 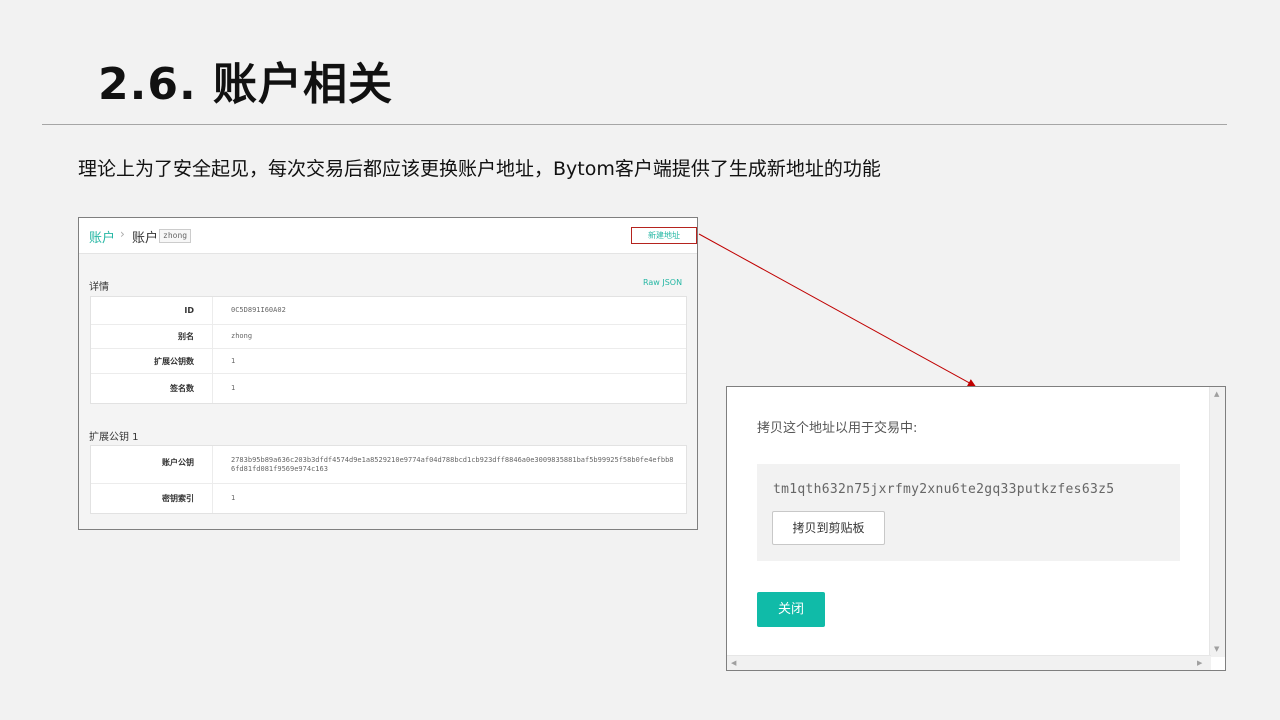 I want to click on table-row: 扩展公钥数 1, so click(x=388, y=361).